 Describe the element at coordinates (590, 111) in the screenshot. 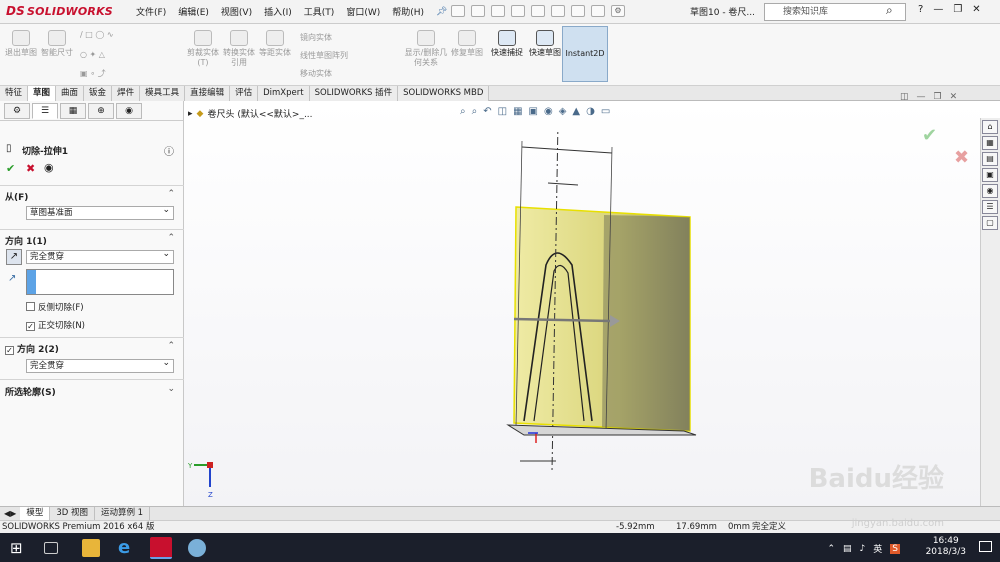

I see `scene-icon: ◑` at that location.